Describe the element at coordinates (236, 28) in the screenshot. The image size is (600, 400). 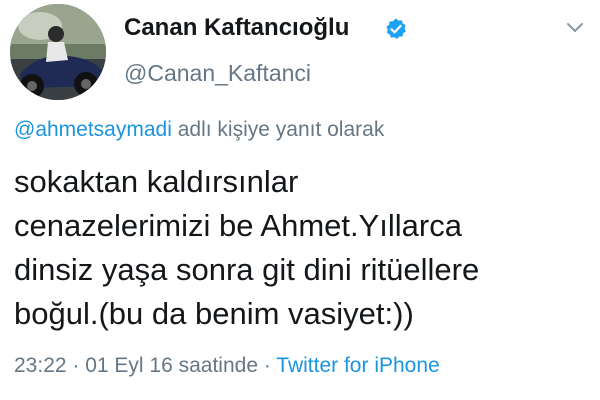
I see `display-name: Canan Kaftancıoğlu` at that location.